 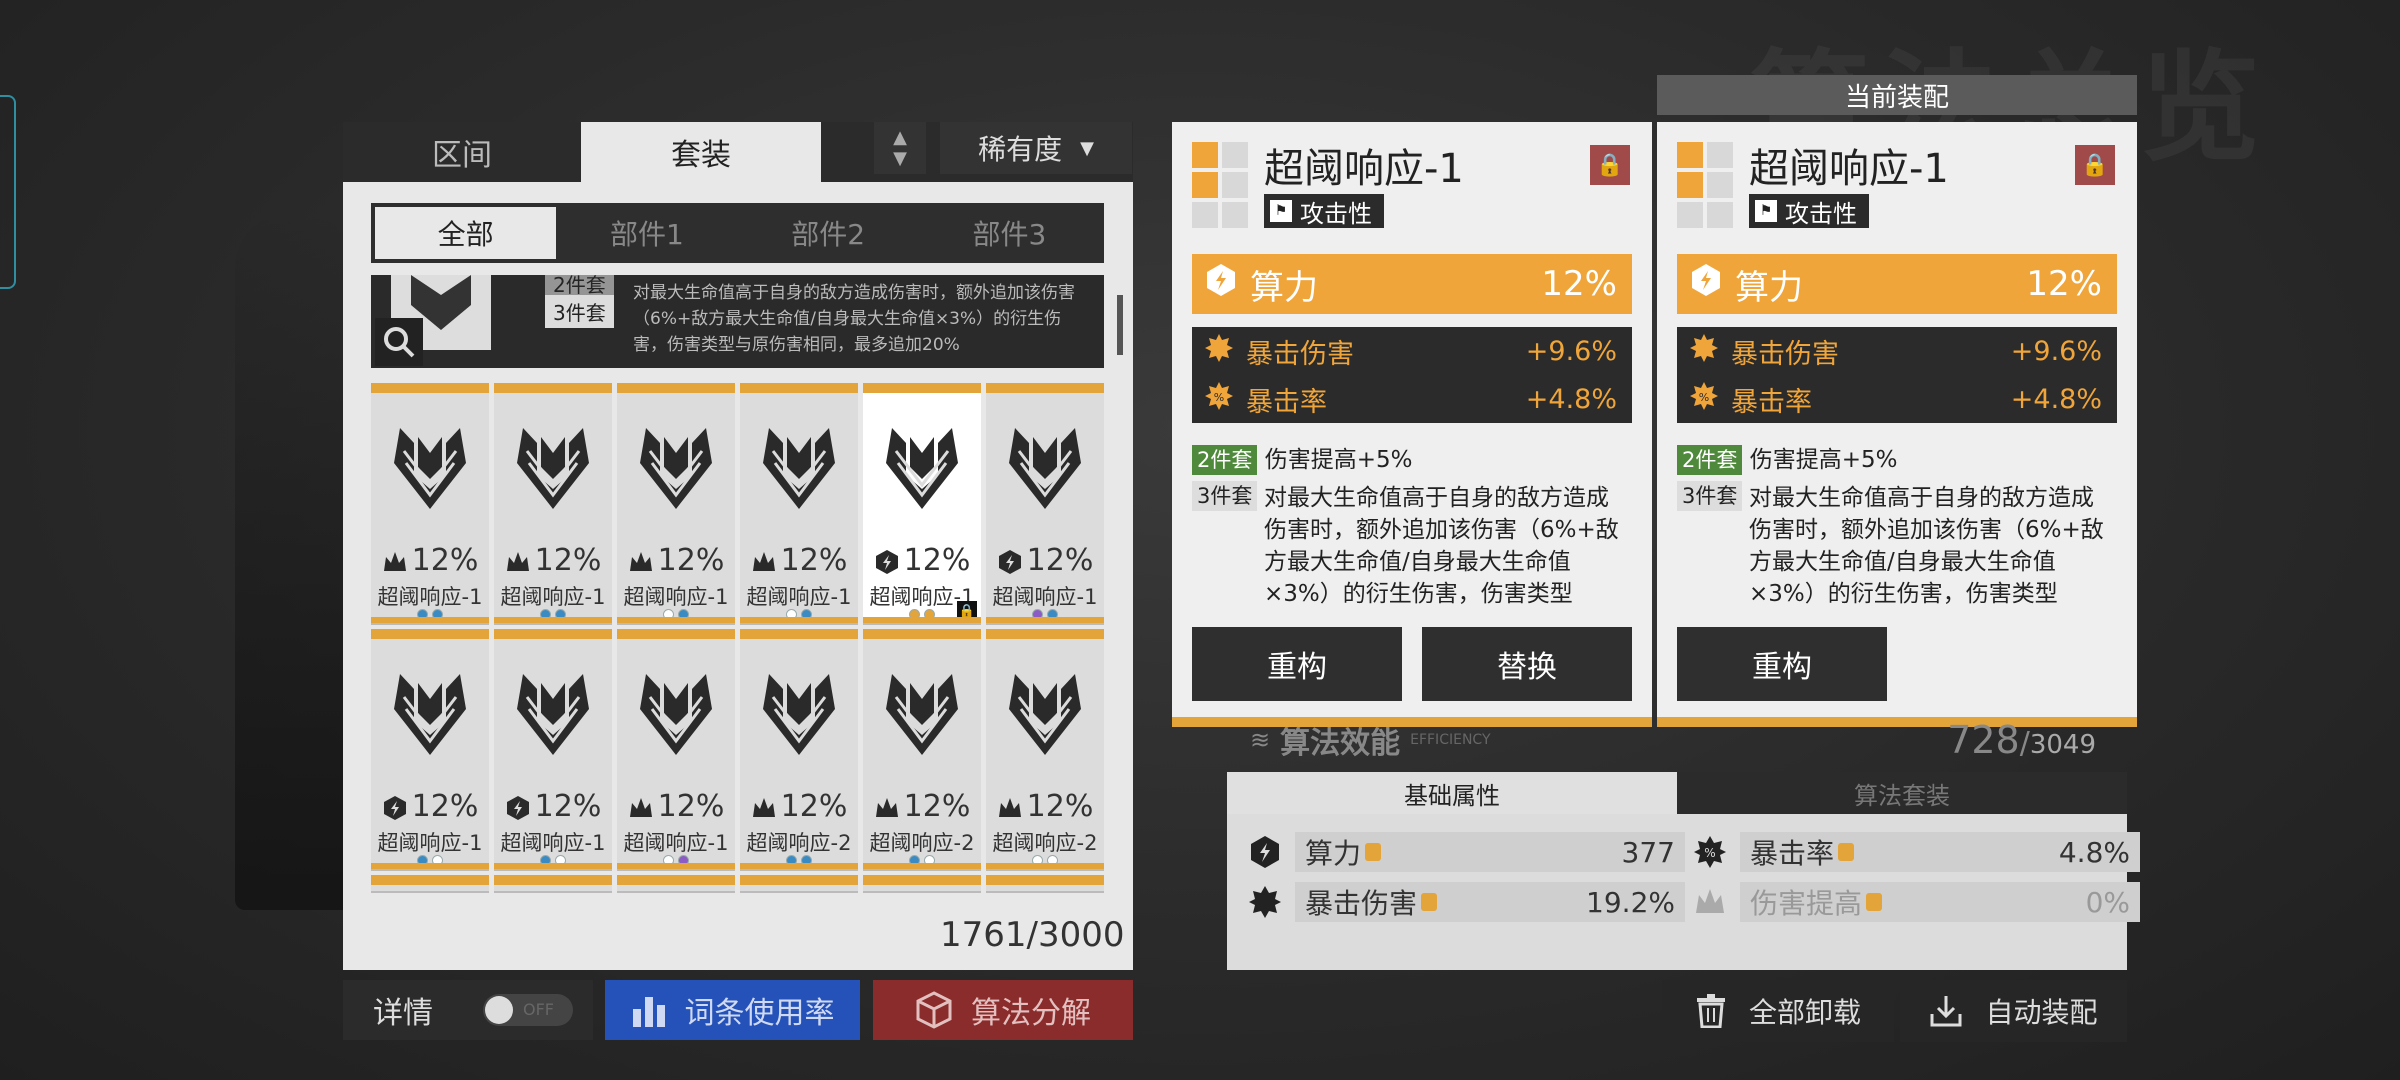 I want to click on tab-zone: 区间, so click(x=462, y=152).